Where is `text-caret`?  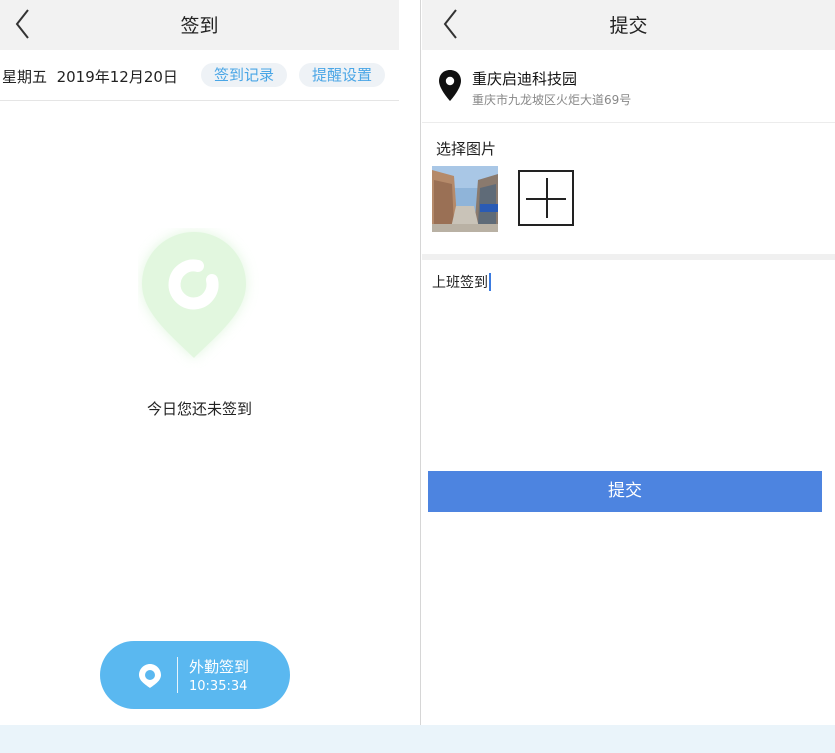
text-caret is located at coordinates (490, 282).